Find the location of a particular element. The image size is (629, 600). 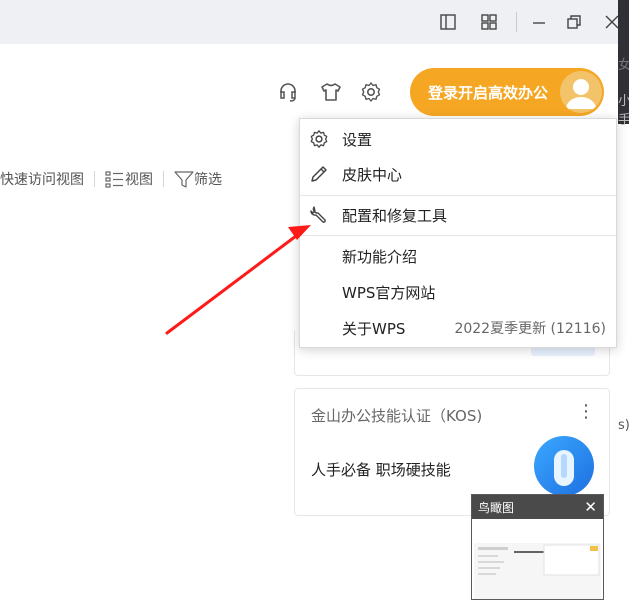

bird-view-thumbnail is located at coordinates (537, 571).